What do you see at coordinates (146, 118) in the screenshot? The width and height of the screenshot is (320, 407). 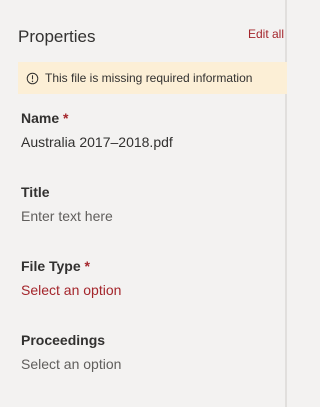 I see `name-label: Name *` at bounding box center [146, 118].